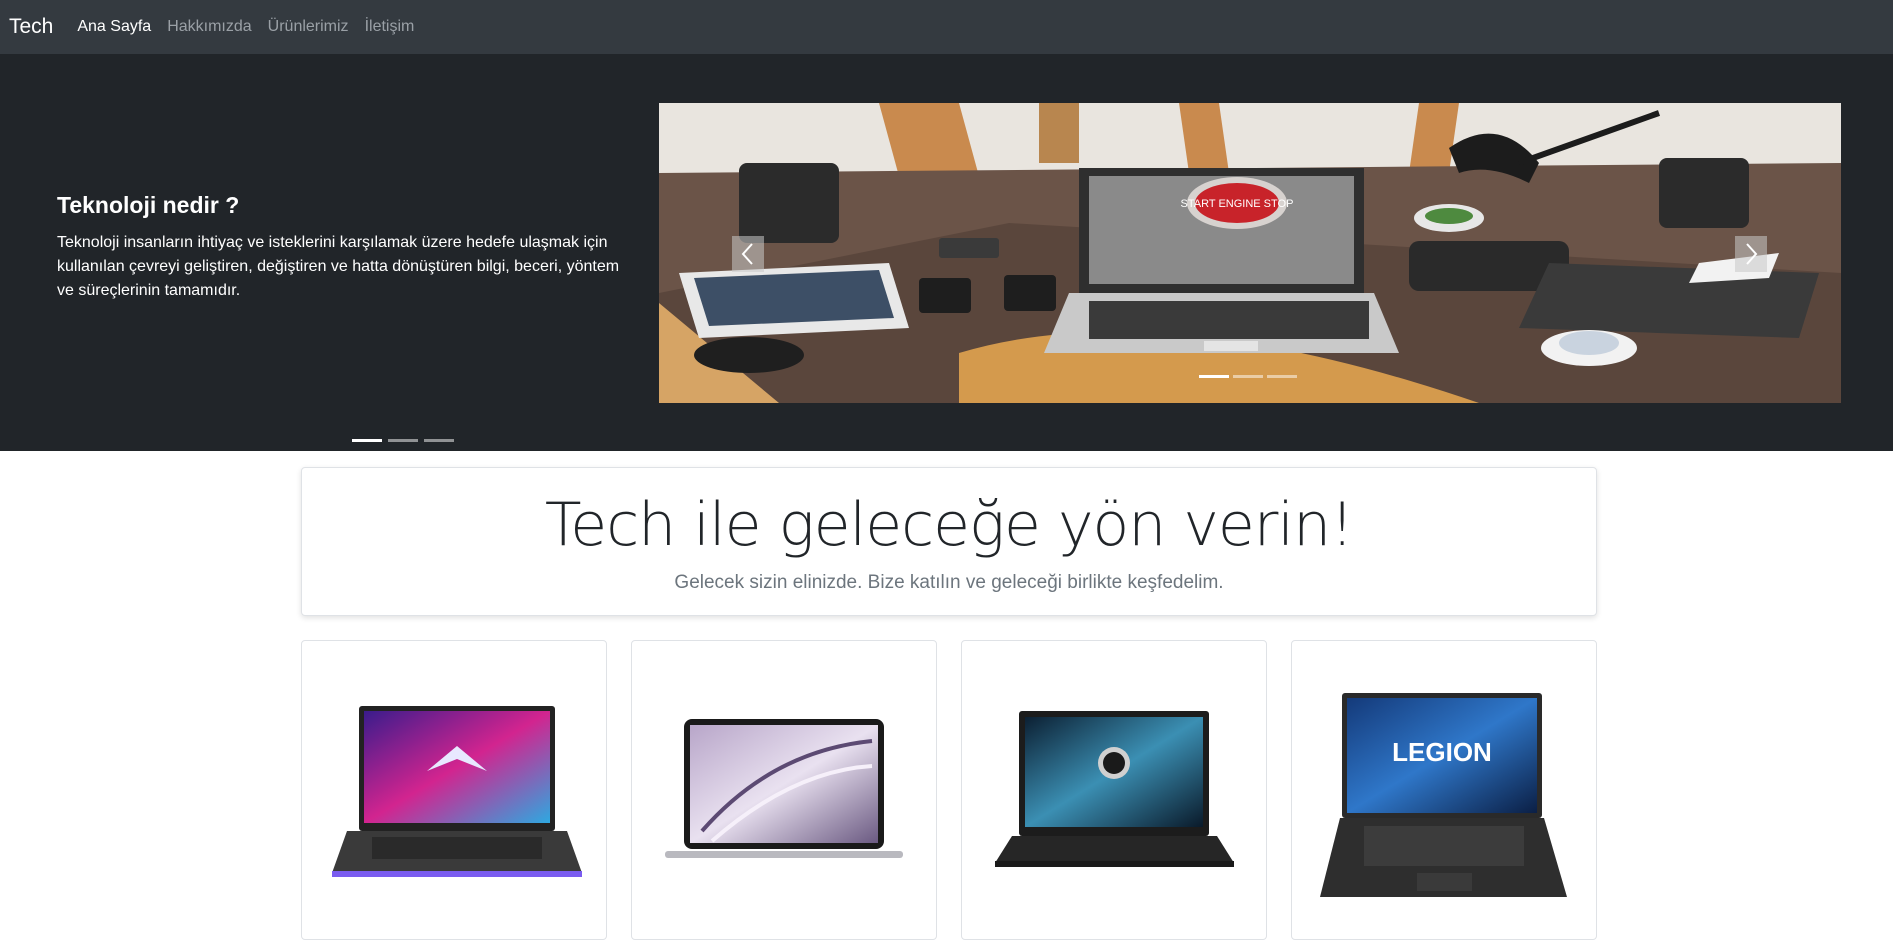 The image size is (1893, 941). I want to click on text-carousel-indicators, so click(403, 440).